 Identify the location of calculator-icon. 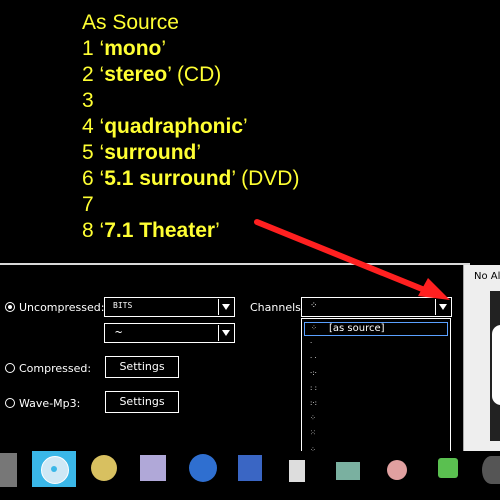
(297, 471).